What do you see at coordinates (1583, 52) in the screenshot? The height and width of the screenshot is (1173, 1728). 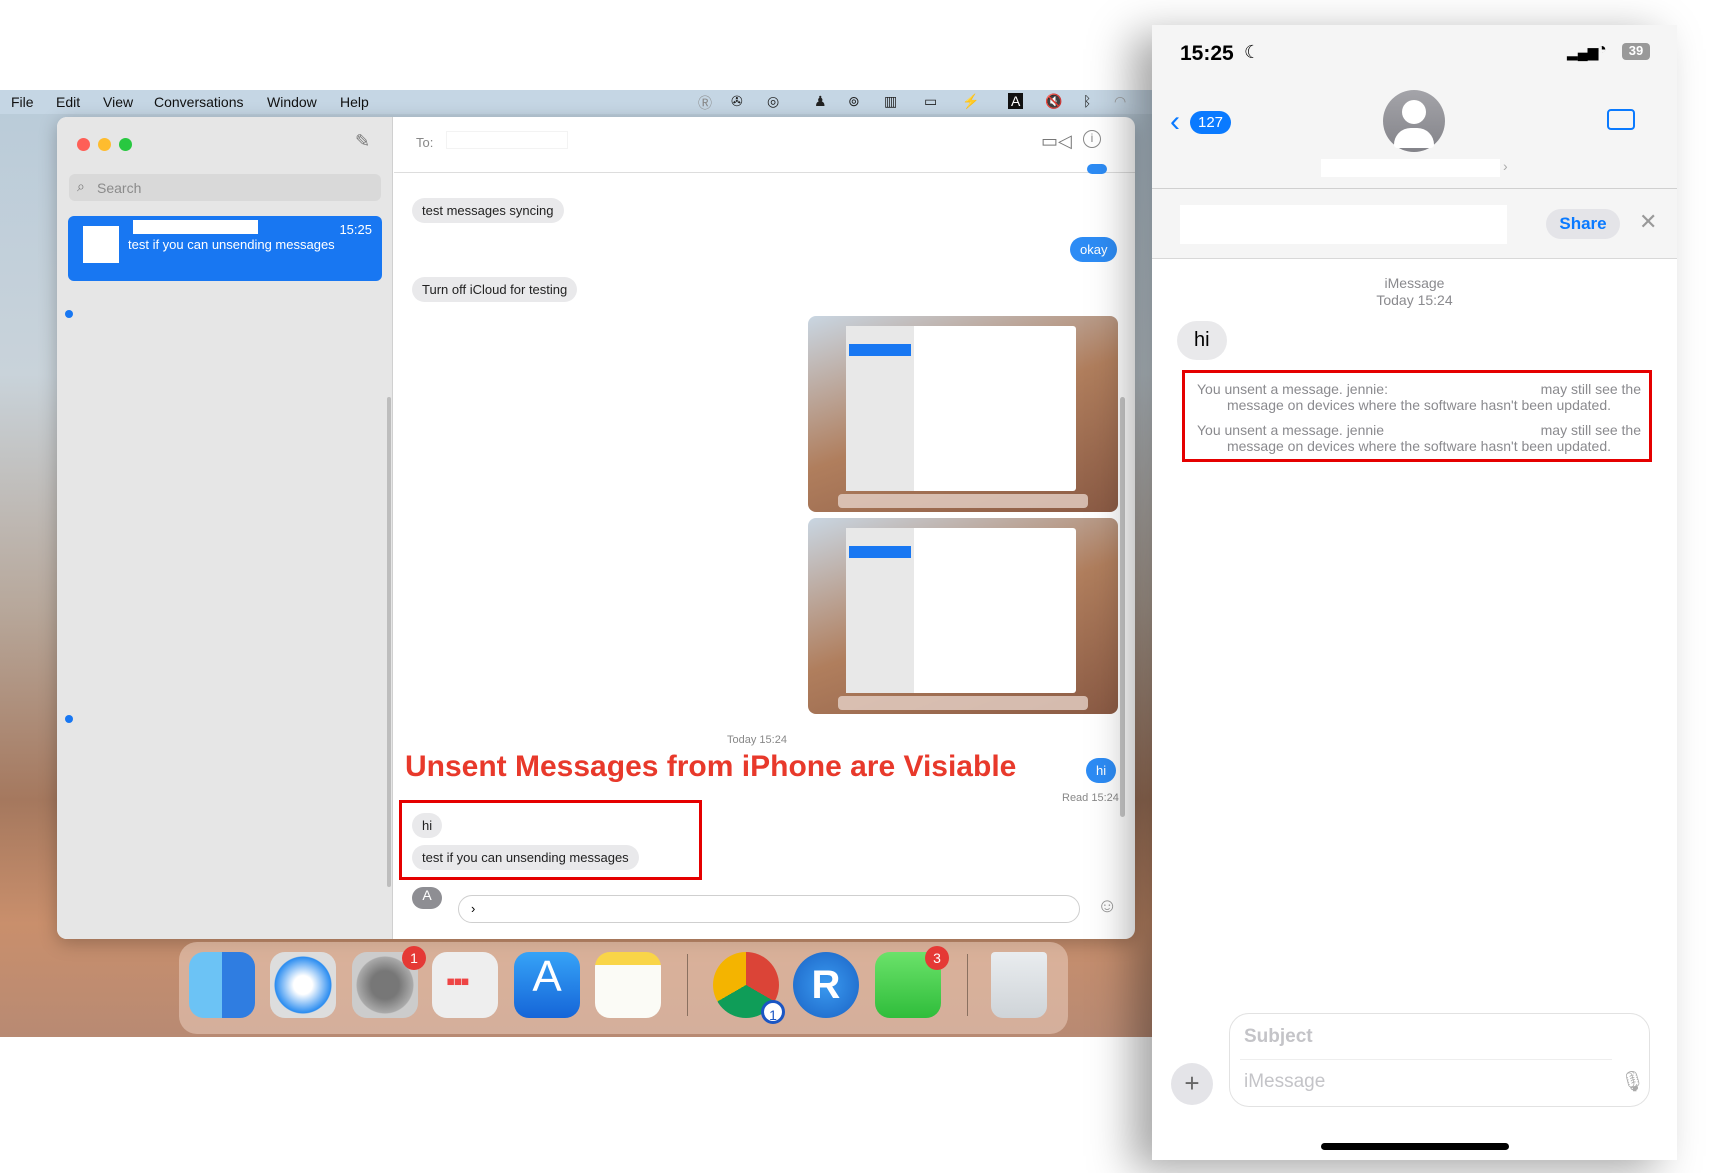 I see `signal-icon: ▂▄▆` at bounding box center [1583, 52].